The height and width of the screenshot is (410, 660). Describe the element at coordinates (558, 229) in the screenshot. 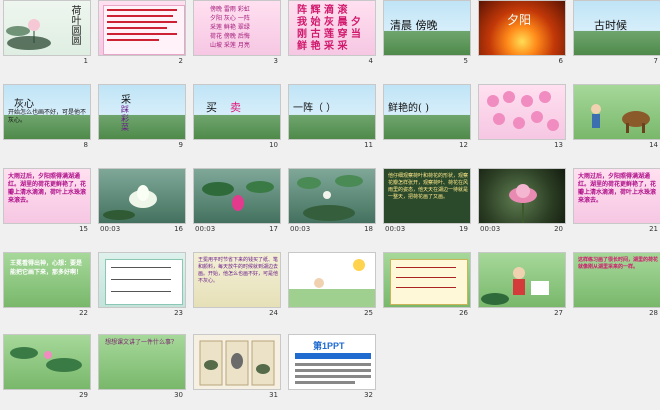

I see `slide-20-number: 20` at that location.